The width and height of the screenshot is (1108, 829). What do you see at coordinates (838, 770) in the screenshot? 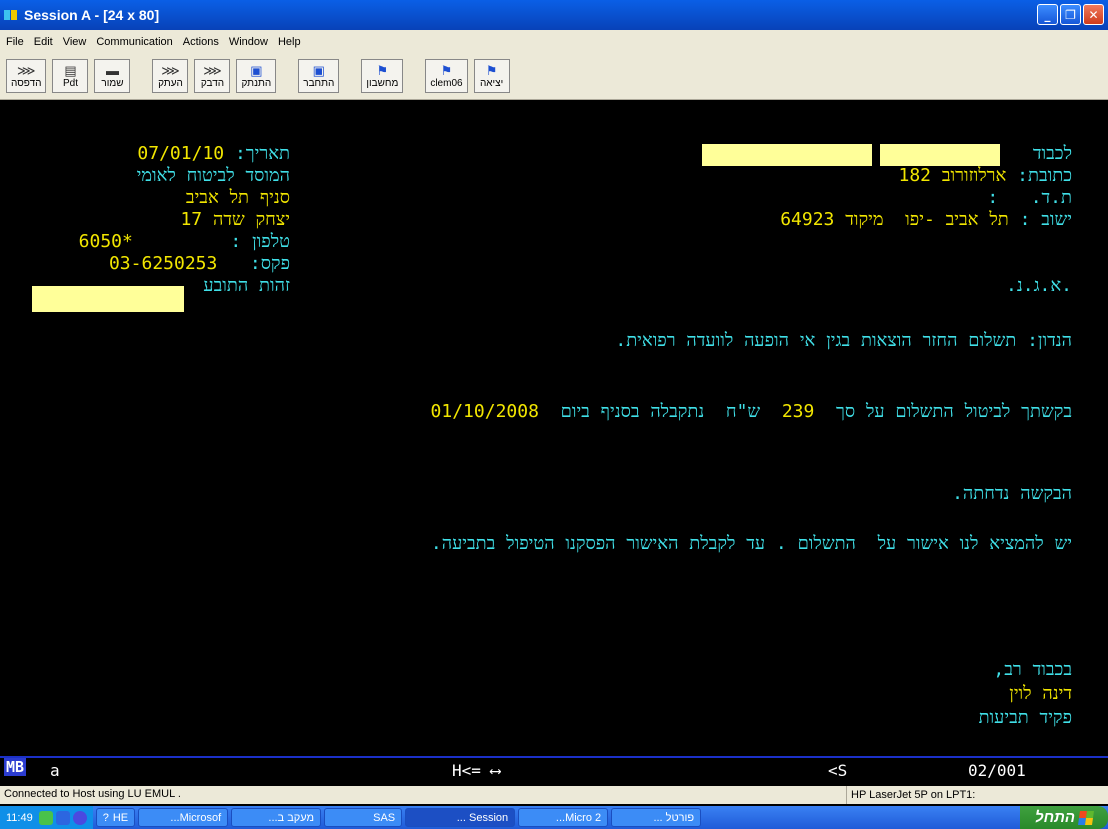
I see `shift-indicator: <S` at bounding box center [838, 770].